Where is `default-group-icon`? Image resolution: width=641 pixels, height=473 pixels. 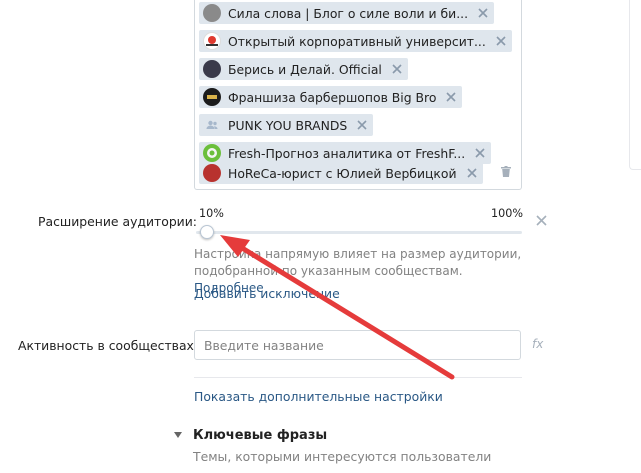
default-group-icon is located at coordinates (212, 125).